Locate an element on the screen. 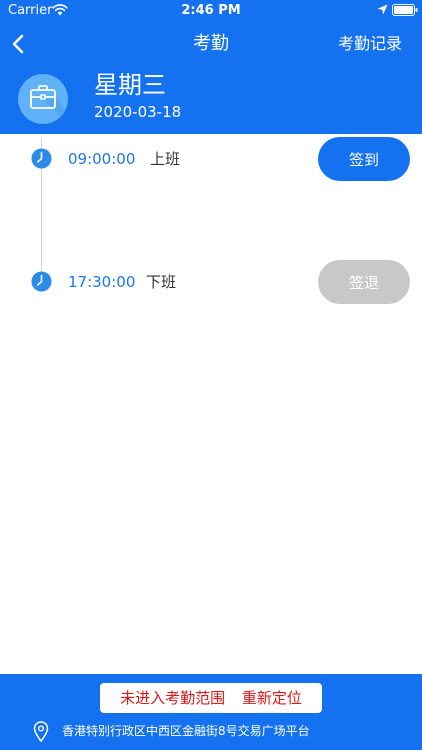 The image size is (422, 750). check-out-label: 下班 is located at coordinates (161, 282).